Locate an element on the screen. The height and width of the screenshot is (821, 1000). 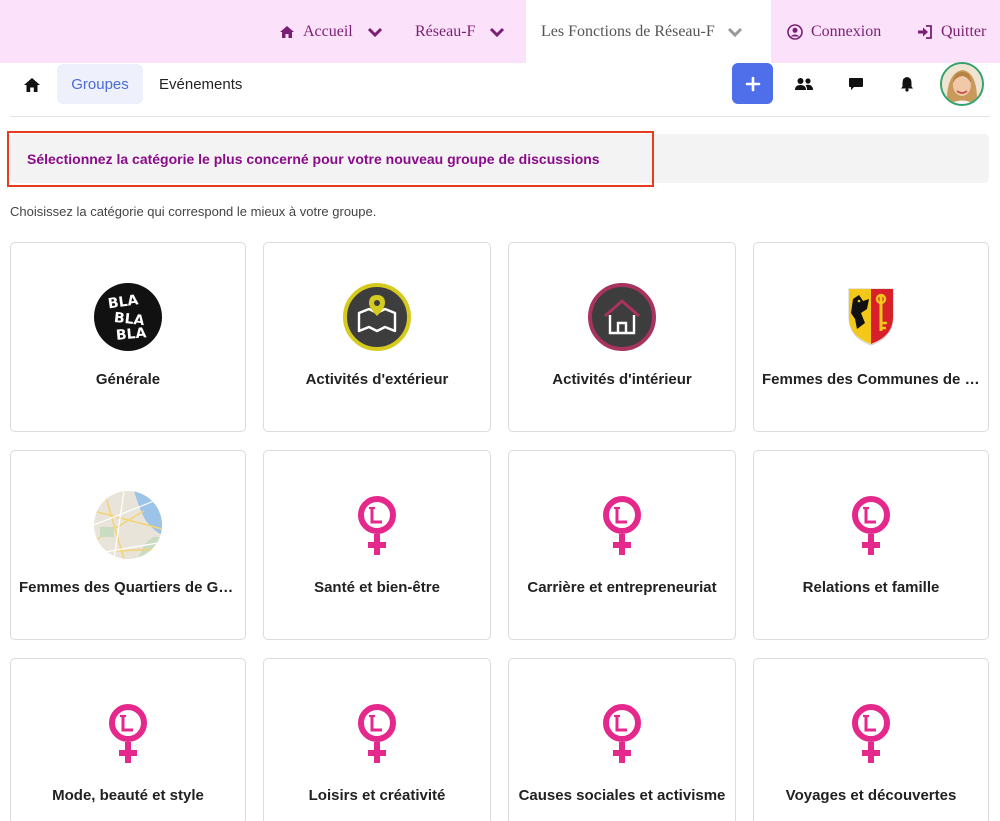
user-avatar is located at coordinates (962, 84).